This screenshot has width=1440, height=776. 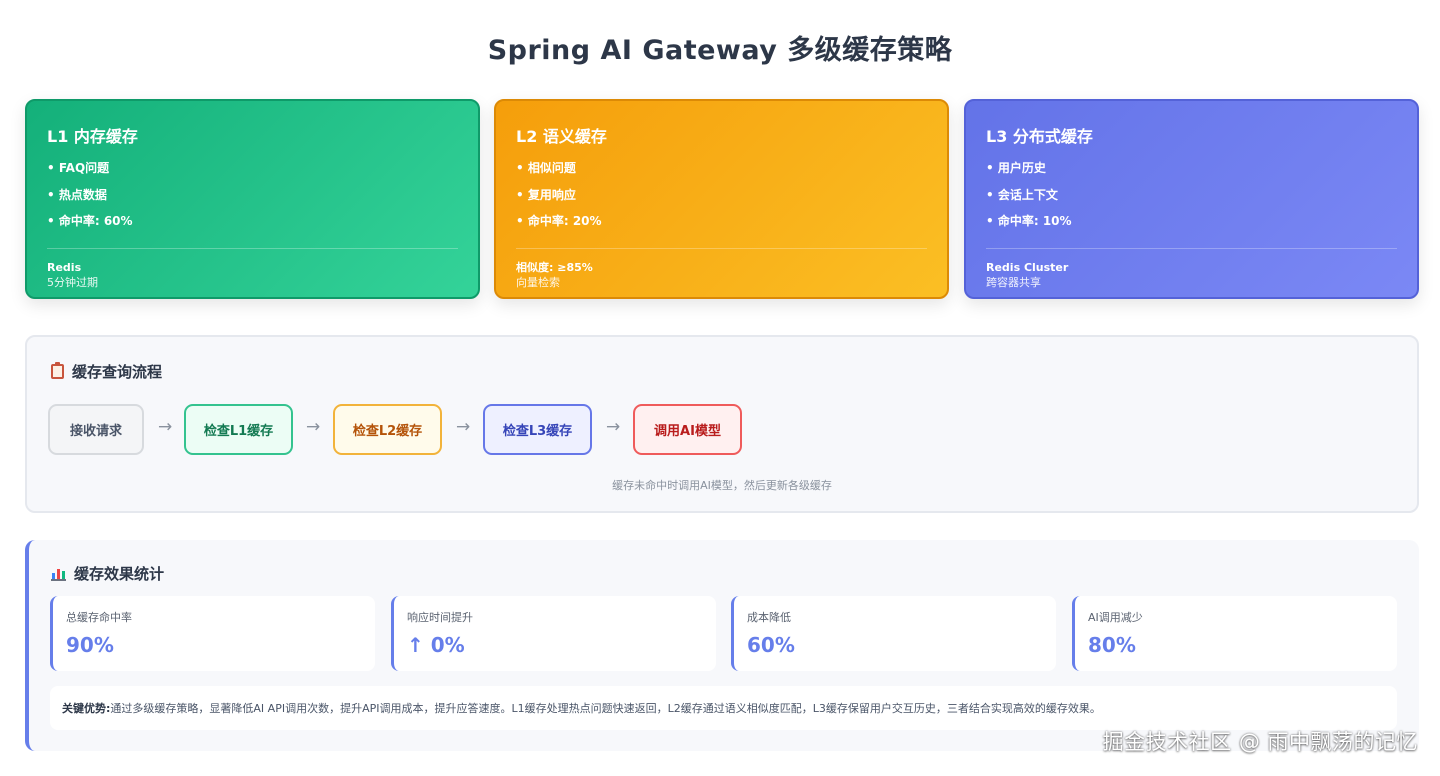 What do you see at coordinates (57, 370) in the screenshot?
I see `clipboard-icon` at bounding box center [57, 370].